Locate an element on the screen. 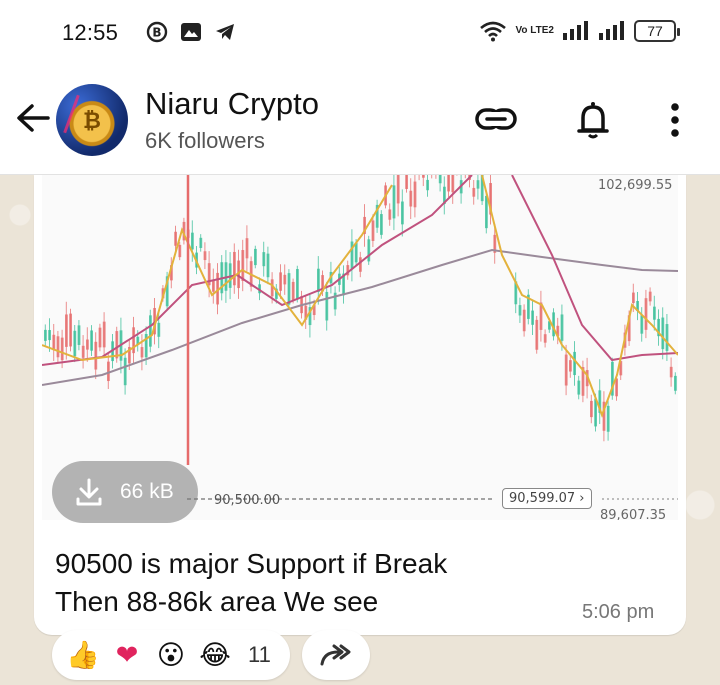  forward-icon is located at coordinates (335, 655).